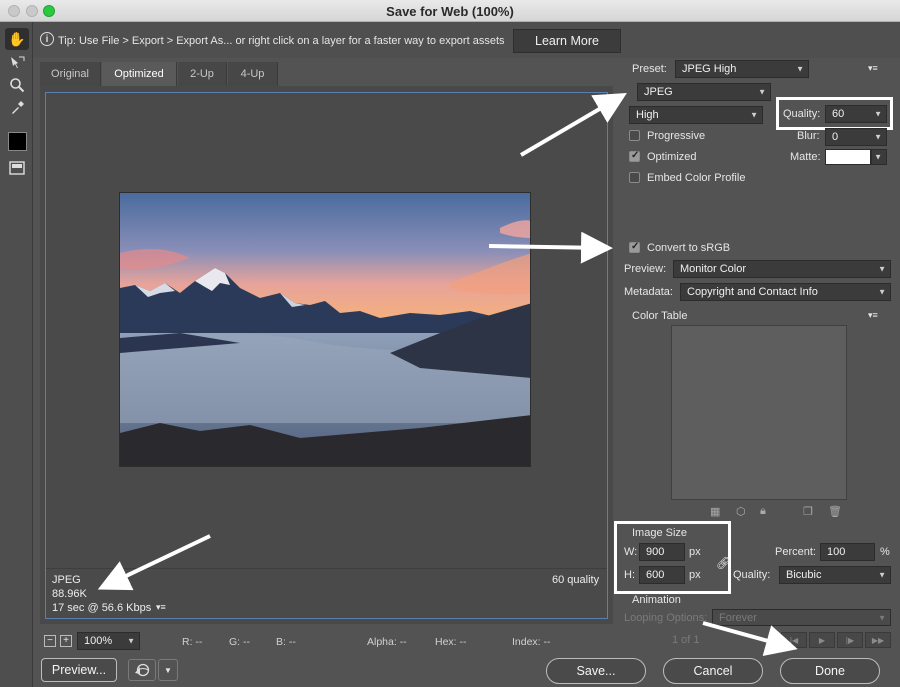 This screenshot has width=900, height=687. Describe the element at coordinates (795, 552) in the screenshot. I see `percent-label: Percent:` at that location.